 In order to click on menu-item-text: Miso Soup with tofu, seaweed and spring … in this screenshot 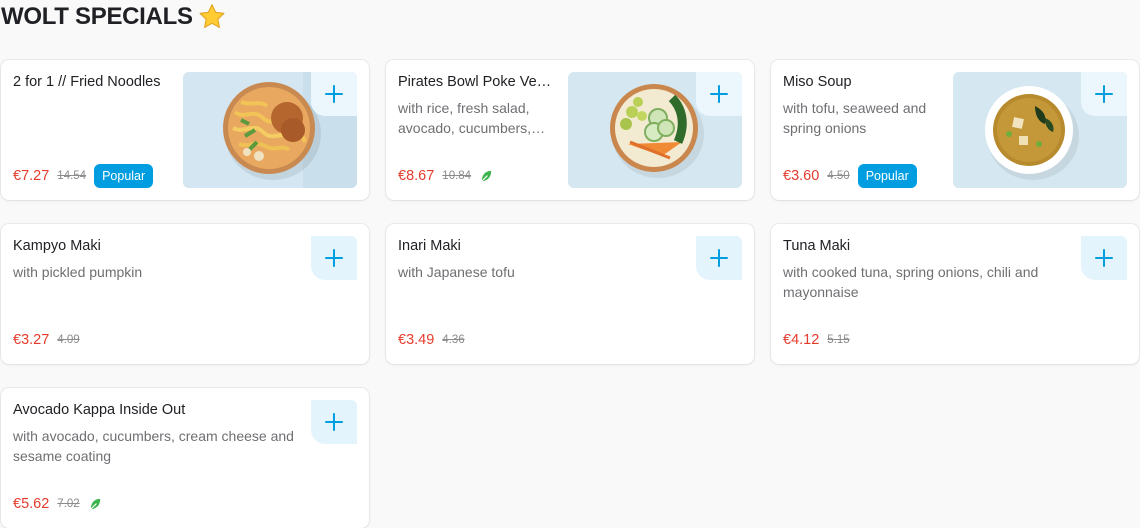, I will do `click(862, 105)`.